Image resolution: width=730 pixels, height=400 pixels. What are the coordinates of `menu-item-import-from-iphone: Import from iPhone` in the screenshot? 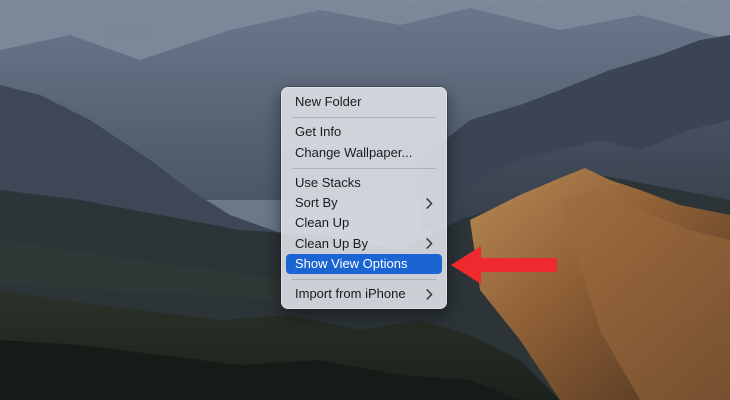 It's located at (364, 294).